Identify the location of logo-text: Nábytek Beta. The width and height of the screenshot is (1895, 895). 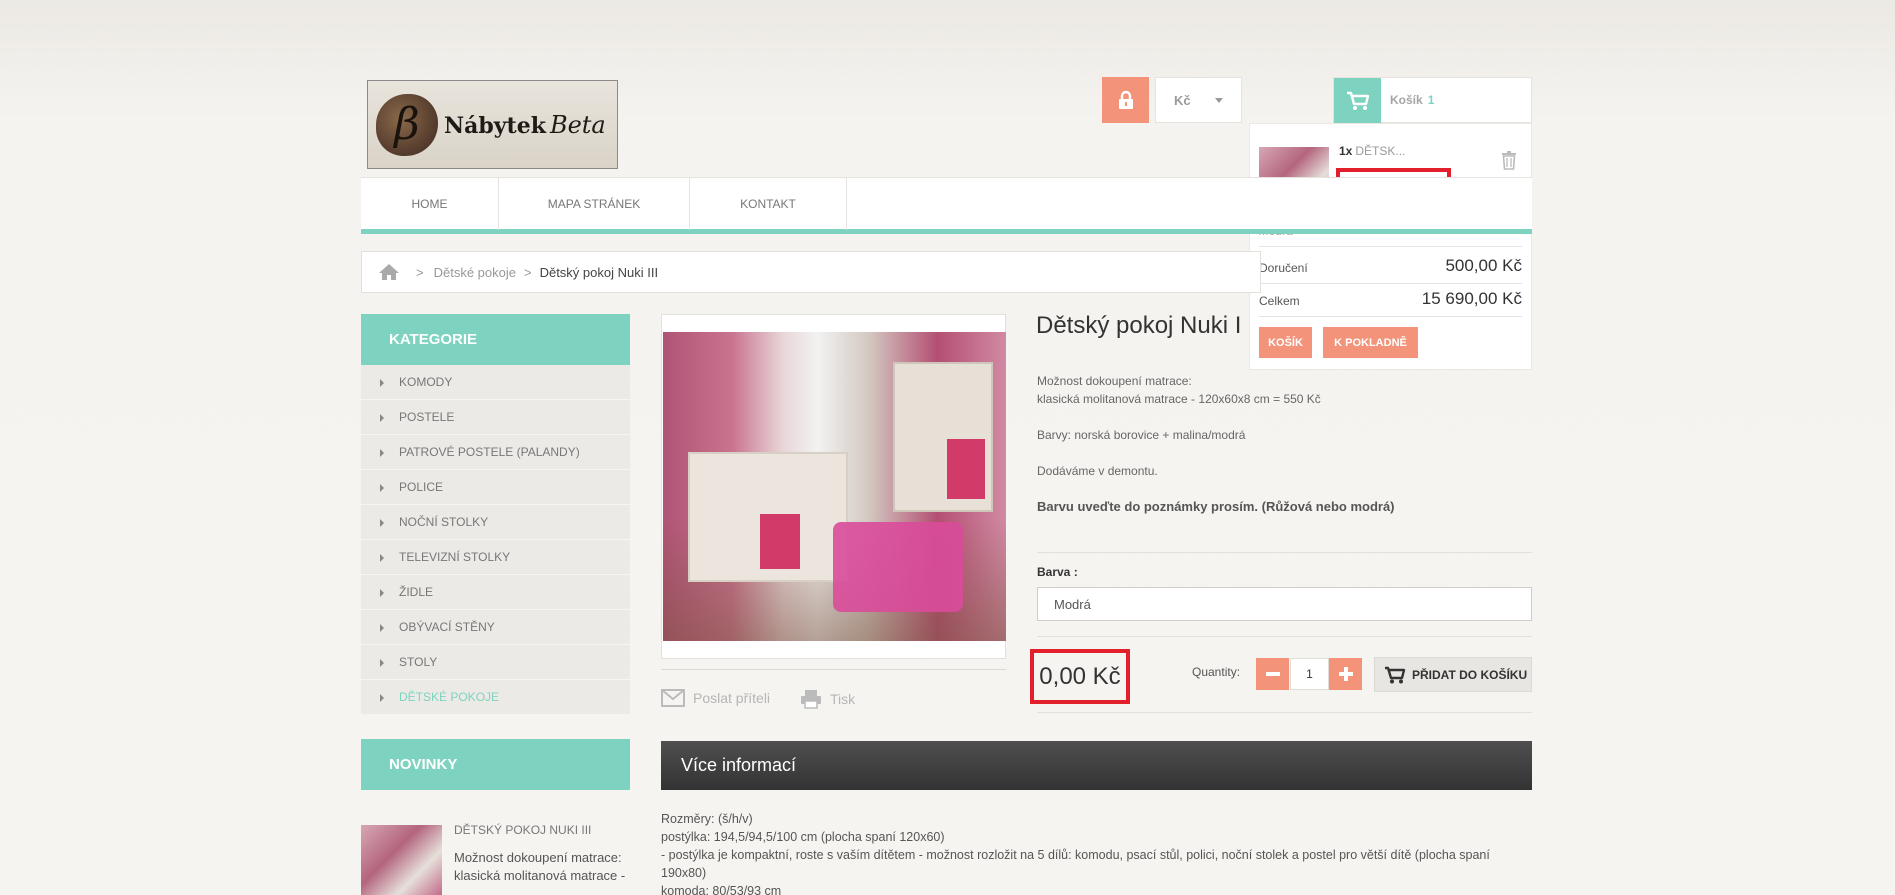
(525, 125).